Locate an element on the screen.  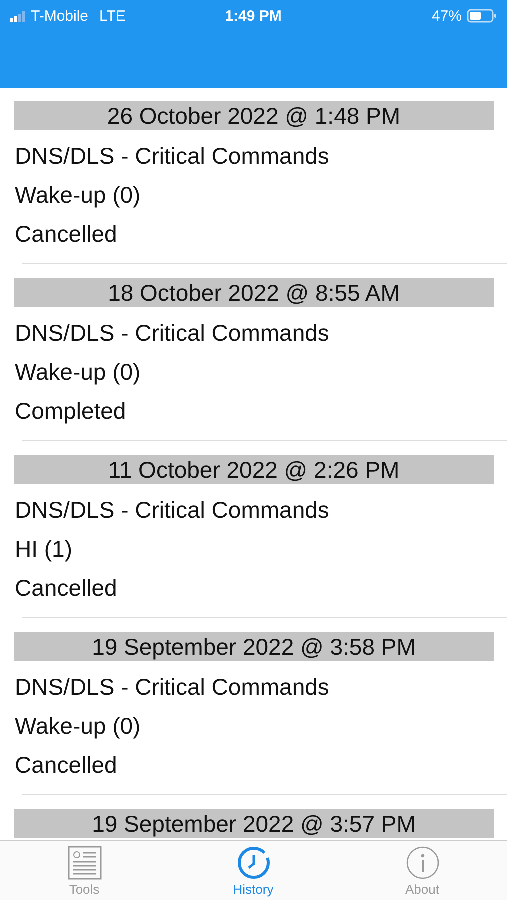
tab: About is located at coordinates (422, 870).